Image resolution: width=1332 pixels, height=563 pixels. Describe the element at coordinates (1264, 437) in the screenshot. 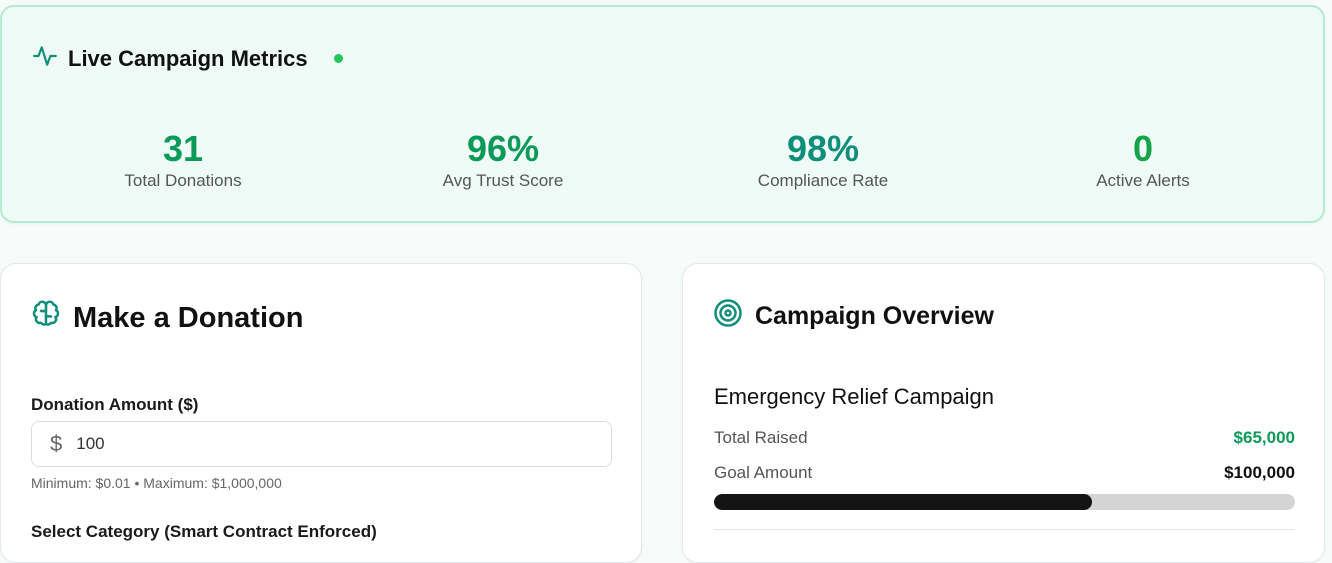

I see `total-raised-value: $65,000` at that location.